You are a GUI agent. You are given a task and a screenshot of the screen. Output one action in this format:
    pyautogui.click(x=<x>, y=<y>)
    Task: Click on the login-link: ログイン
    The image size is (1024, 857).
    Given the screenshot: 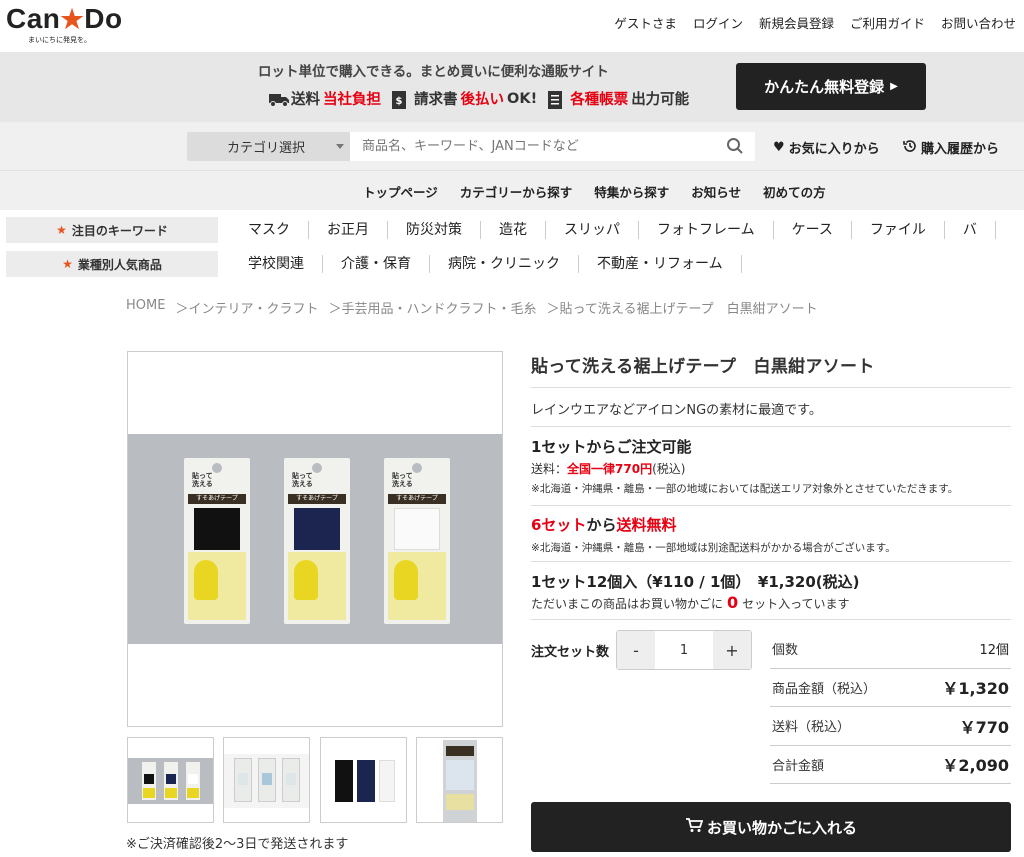 What is the action you would take?
    pyautogui.click(x=718, y=22)
    